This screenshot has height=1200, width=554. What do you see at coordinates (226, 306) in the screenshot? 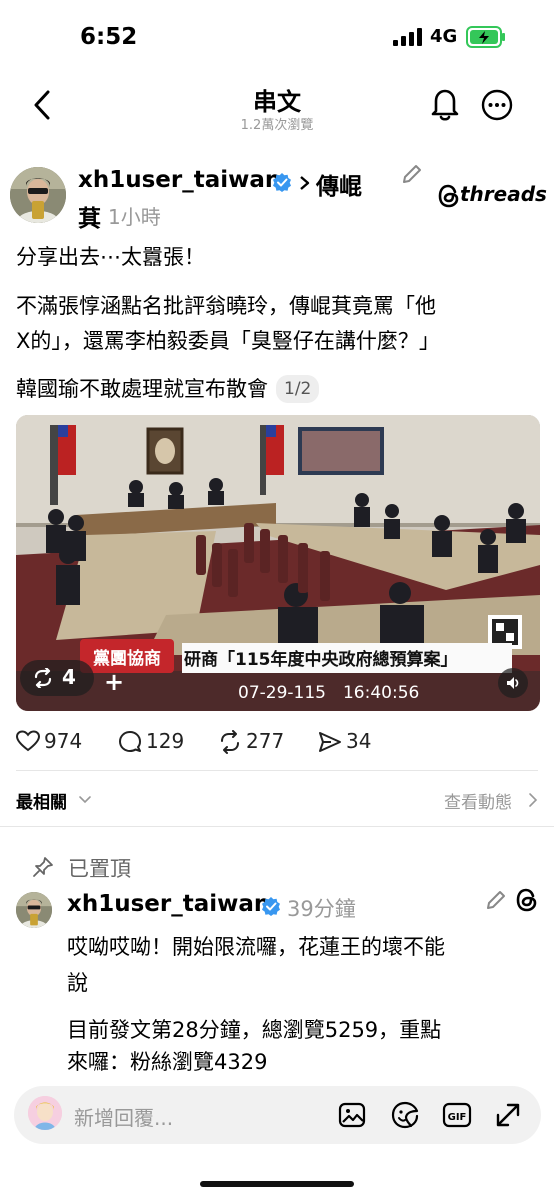
I see `post-text-line: 不滿張惇涵點名批評翁曉玲，傳崐萁竟罵「他` at bounding box center [226, 306].